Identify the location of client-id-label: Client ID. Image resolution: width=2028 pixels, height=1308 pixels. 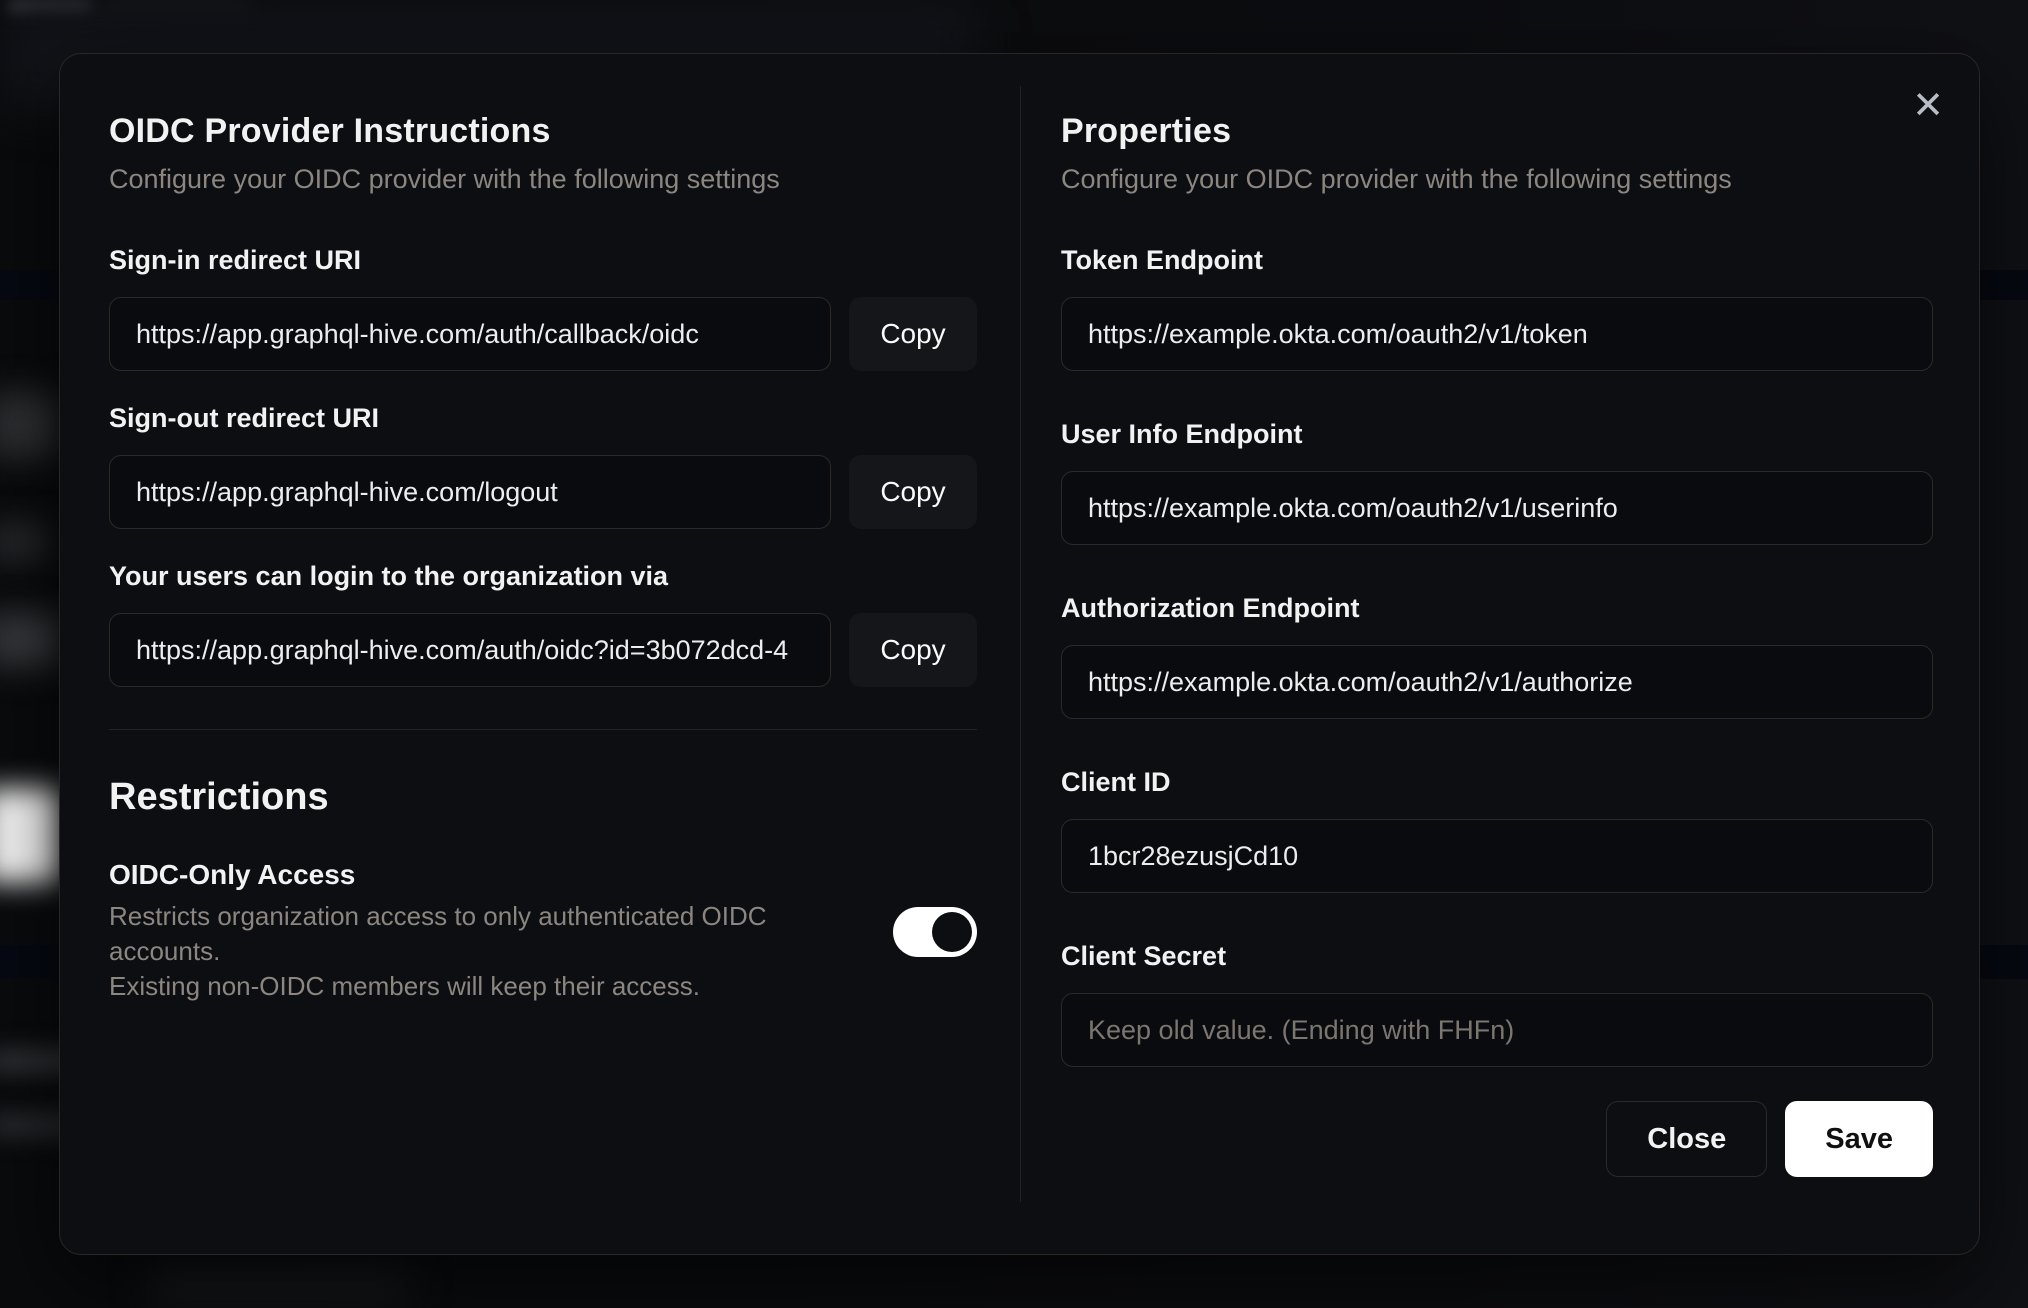
(1116, 782).